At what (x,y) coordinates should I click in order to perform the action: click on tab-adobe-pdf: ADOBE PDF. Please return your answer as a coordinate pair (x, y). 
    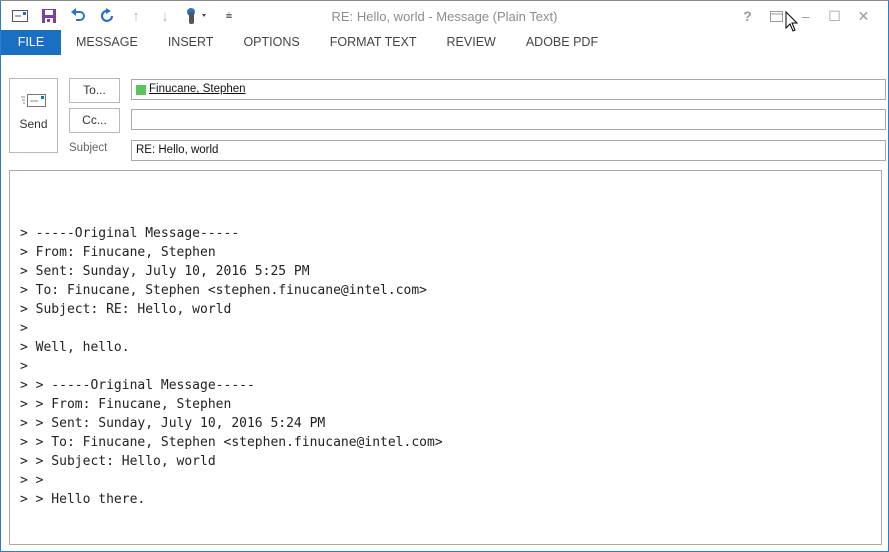
    Looking at the image, I should click on (562, 42).